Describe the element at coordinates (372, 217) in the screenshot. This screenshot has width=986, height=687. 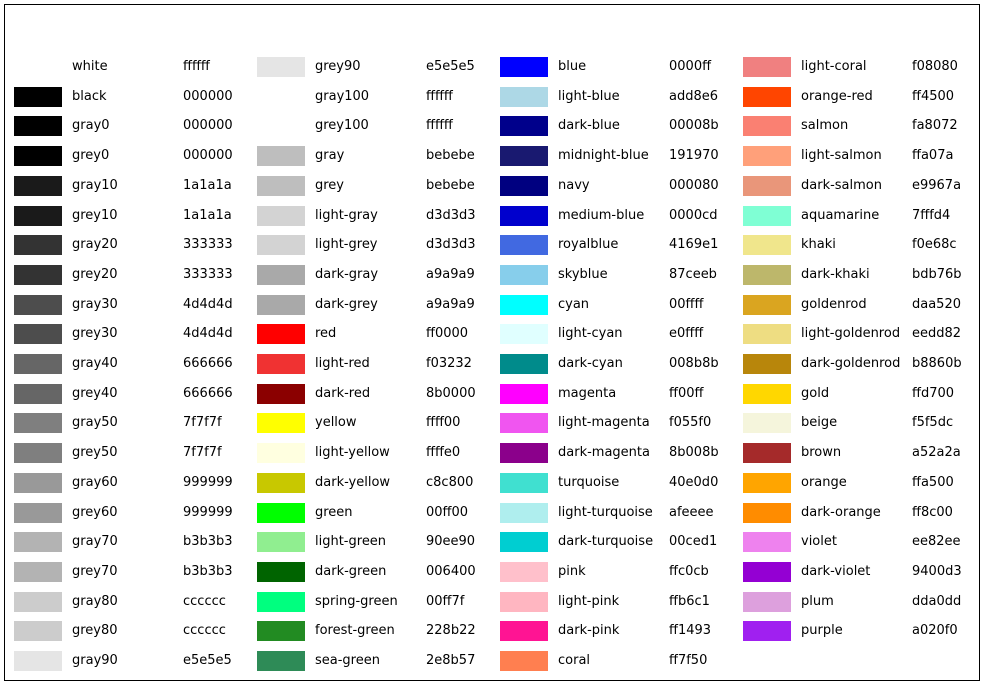
I see `color-row: light-gray d3d3d3` at that location.